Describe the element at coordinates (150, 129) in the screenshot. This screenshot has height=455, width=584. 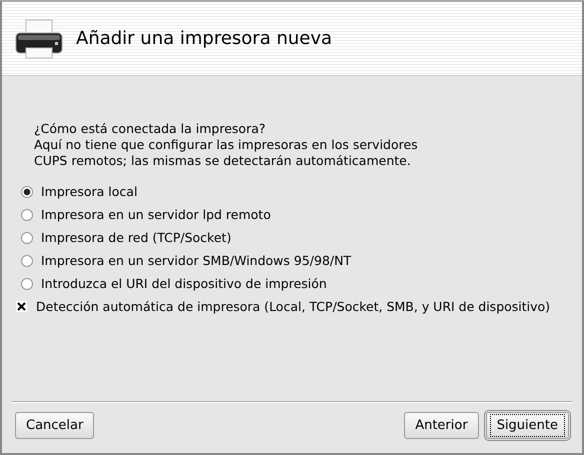
I see `intro-text: ¿Cómo está conectada la impresora?` at that location.